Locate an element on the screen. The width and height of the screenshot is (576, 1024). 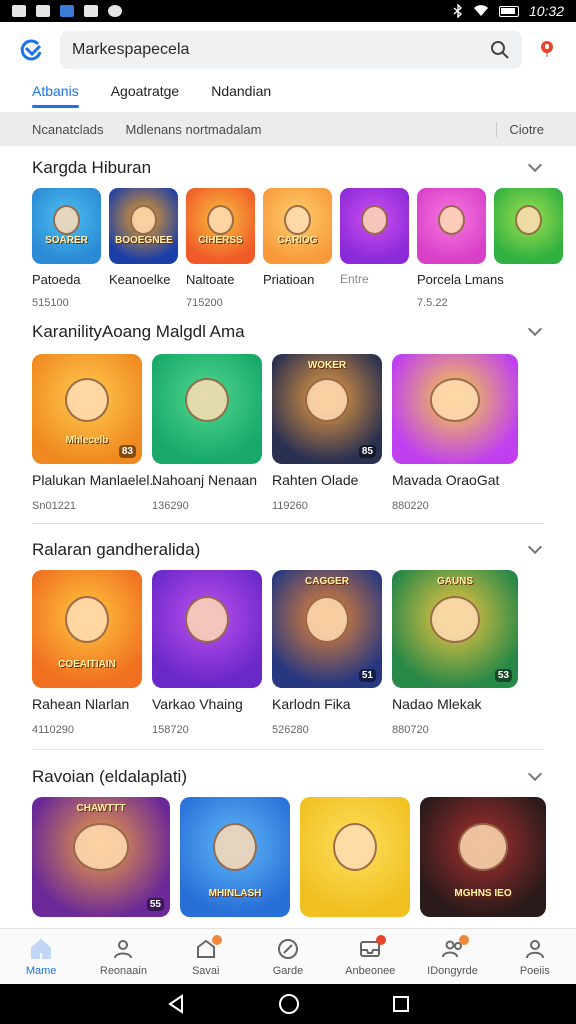
app-tile: CHAWTTT 55 is located at coordinates (101, 857).